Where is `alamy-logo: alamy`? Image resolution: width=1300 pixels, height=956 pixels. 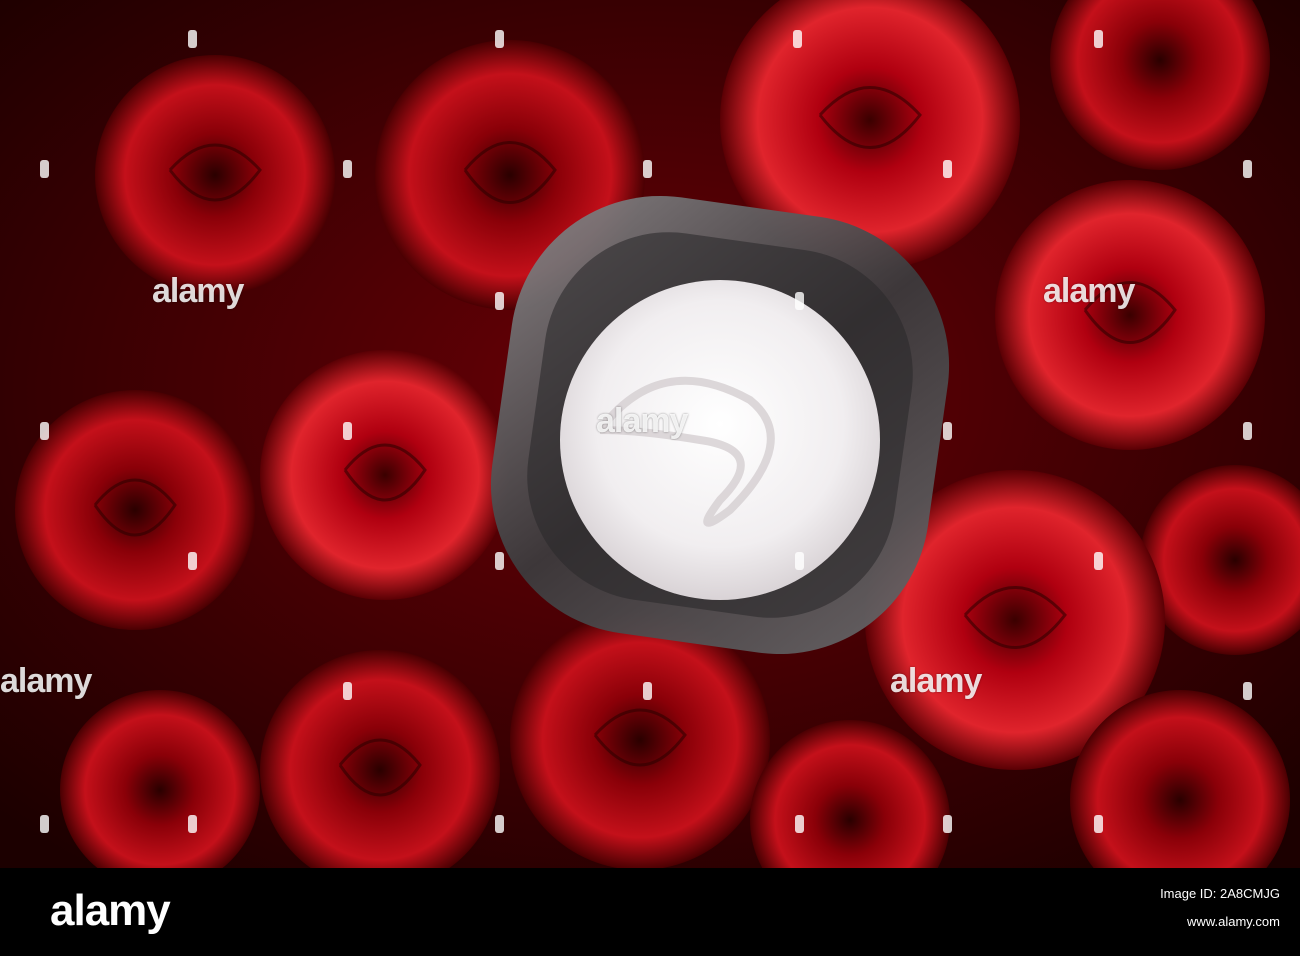 alamy-logo: alamy is located at coordinates (110, 911).